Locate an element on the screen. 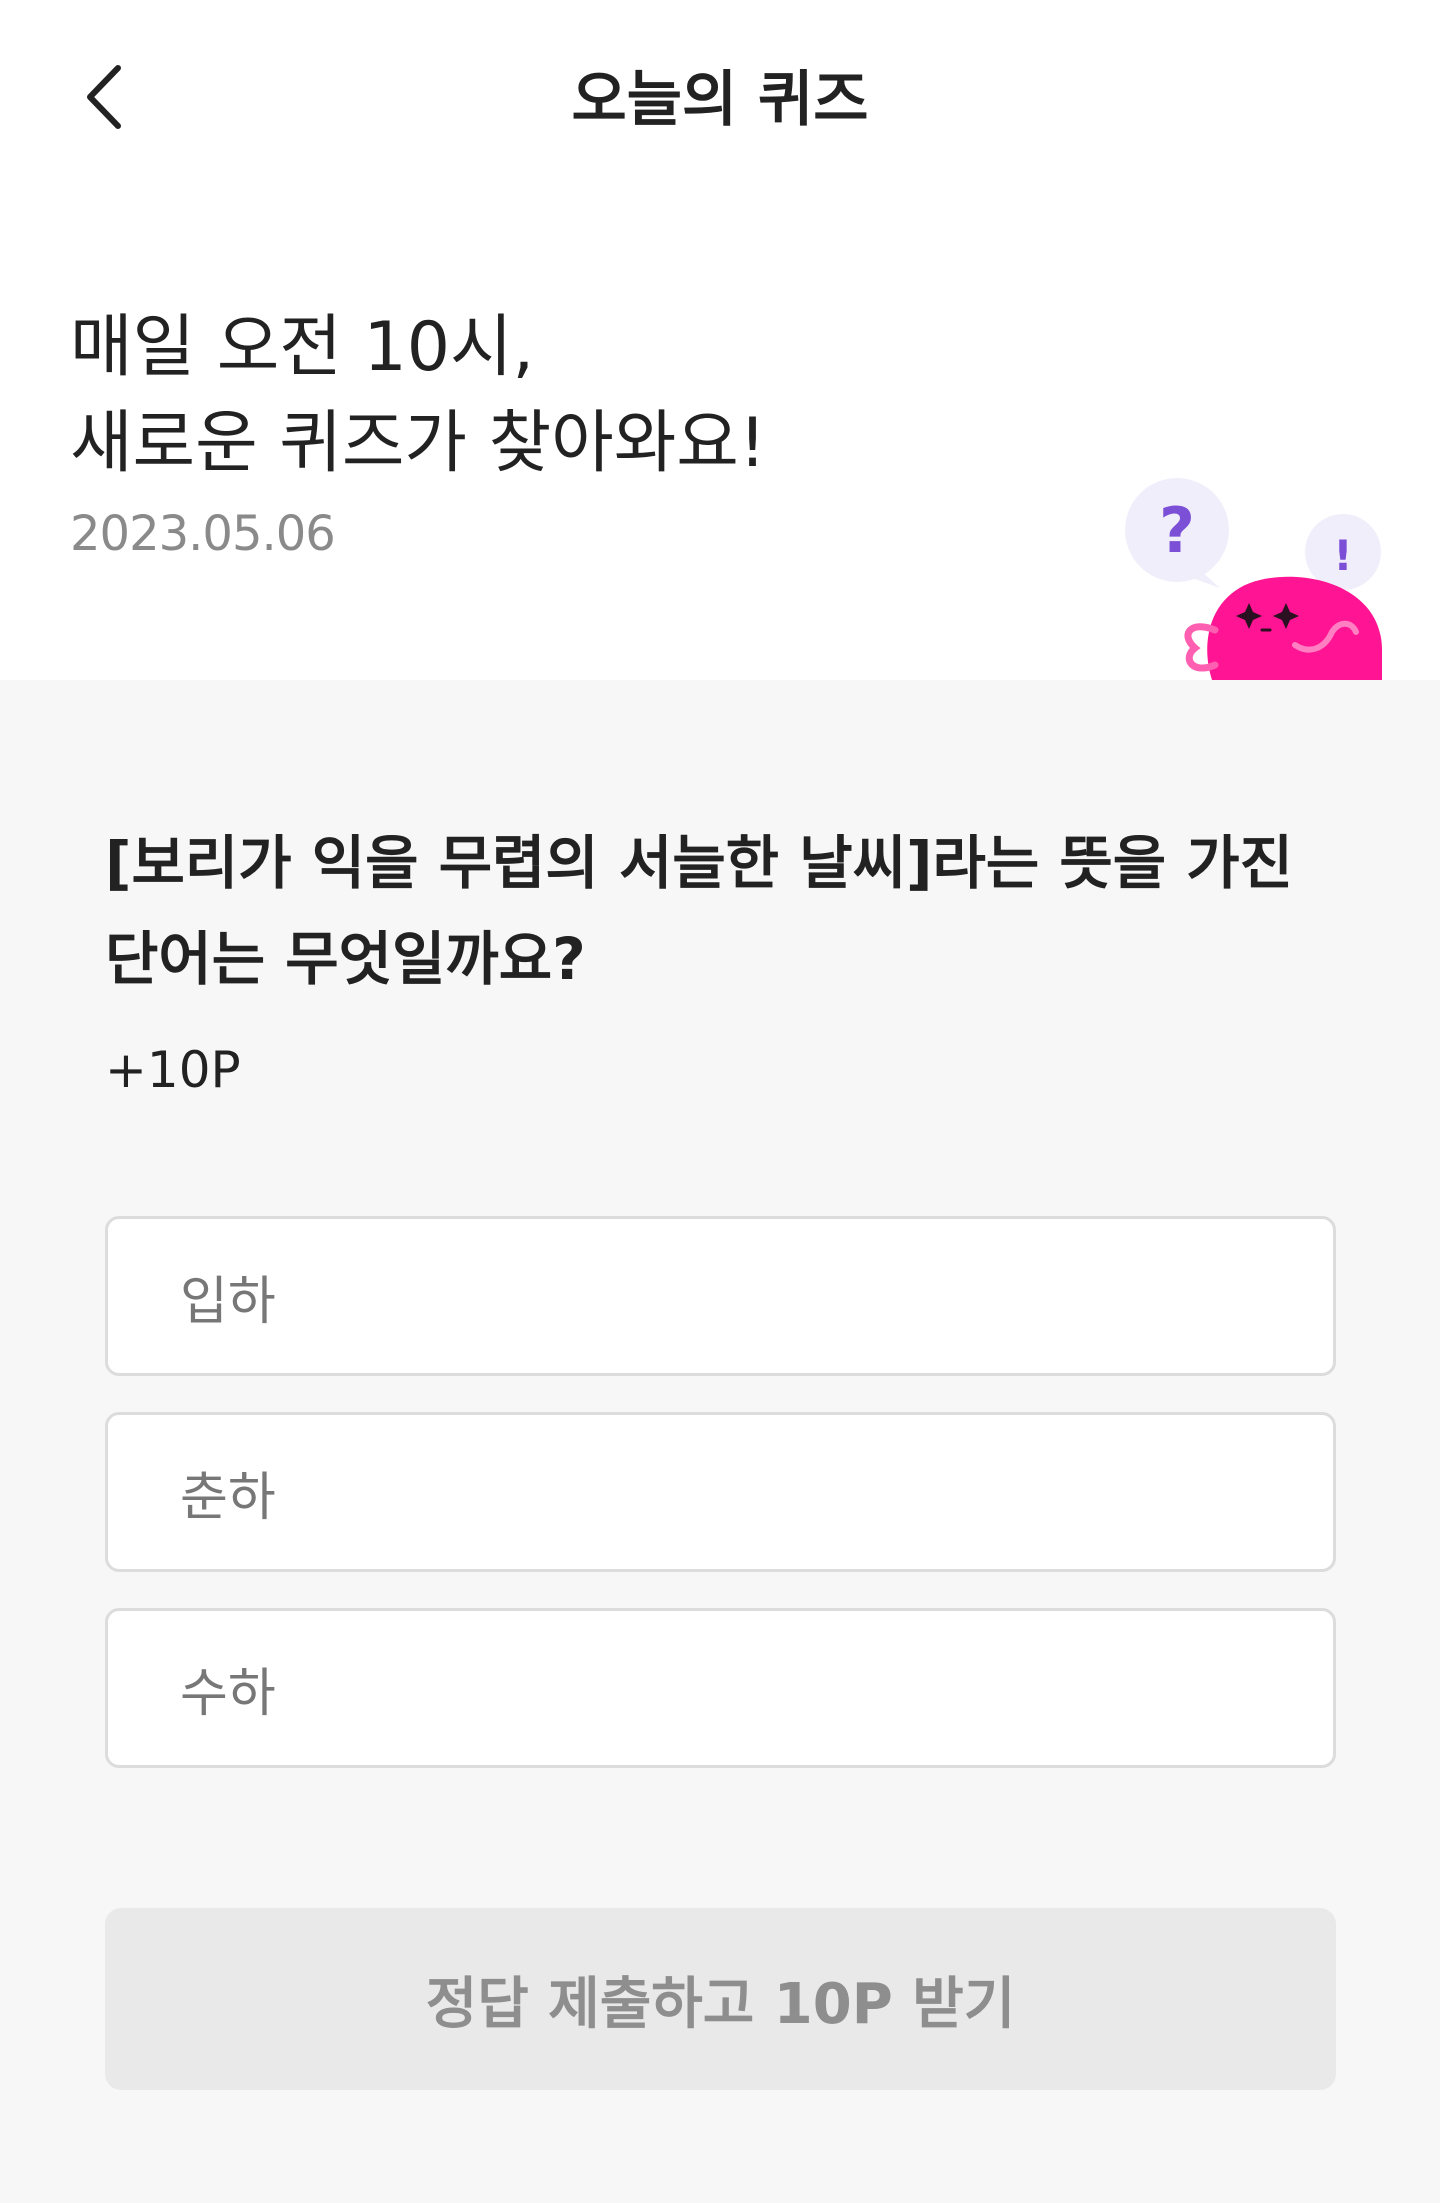 This screenshot has height=2203, width=1440. answer-option-2: 춘하 is located at coordinates (720, 1492).